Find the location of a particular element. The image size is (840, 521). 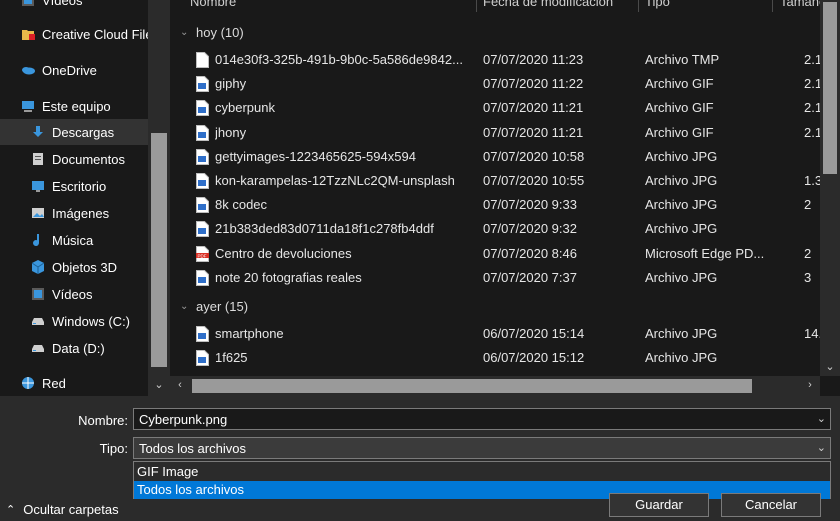

sidebar-item-5: Descargas is located at coordinates (74, 132).